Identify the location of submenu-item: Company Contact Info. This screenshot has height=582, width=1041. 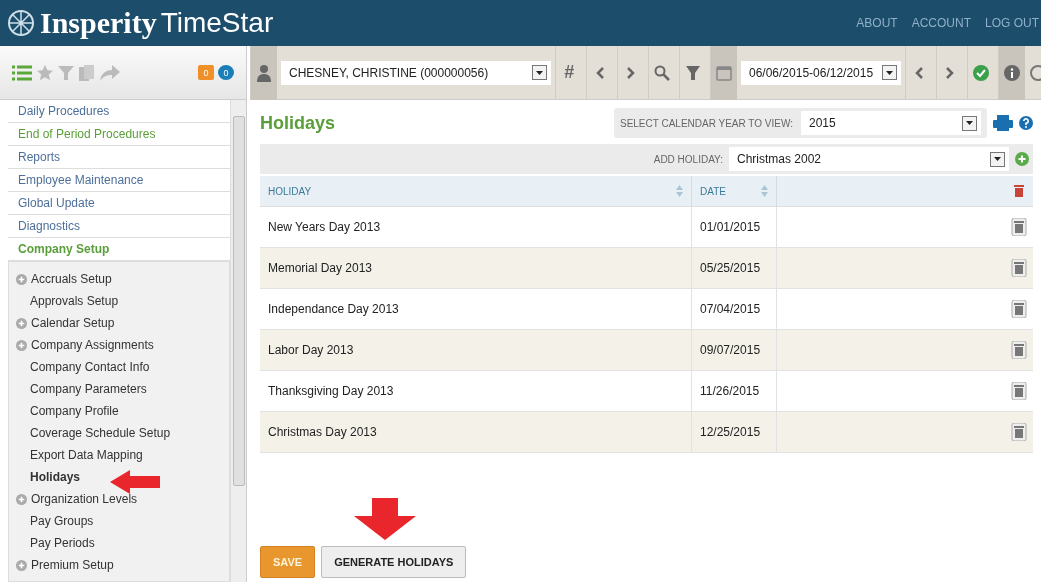
(119, 367).